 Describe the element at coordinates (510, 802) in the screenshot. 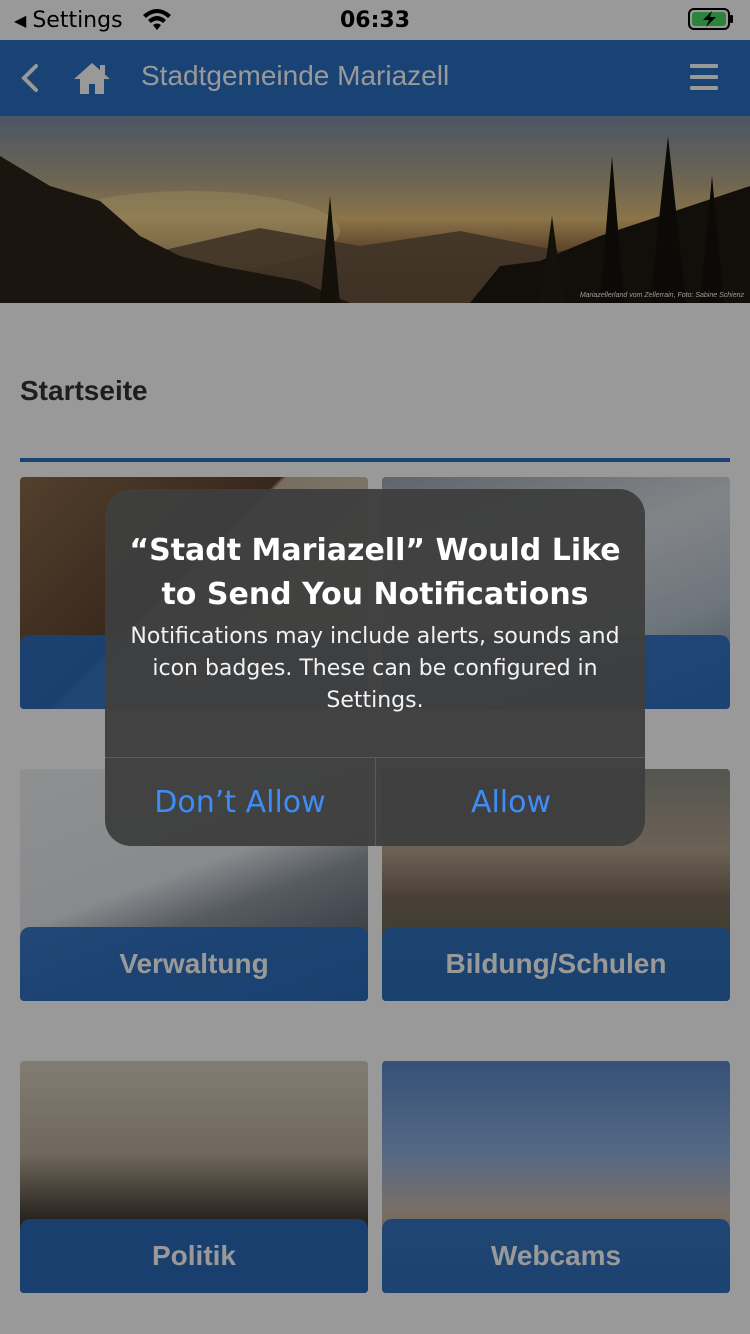

I see `allow-button: Allow` at that location.